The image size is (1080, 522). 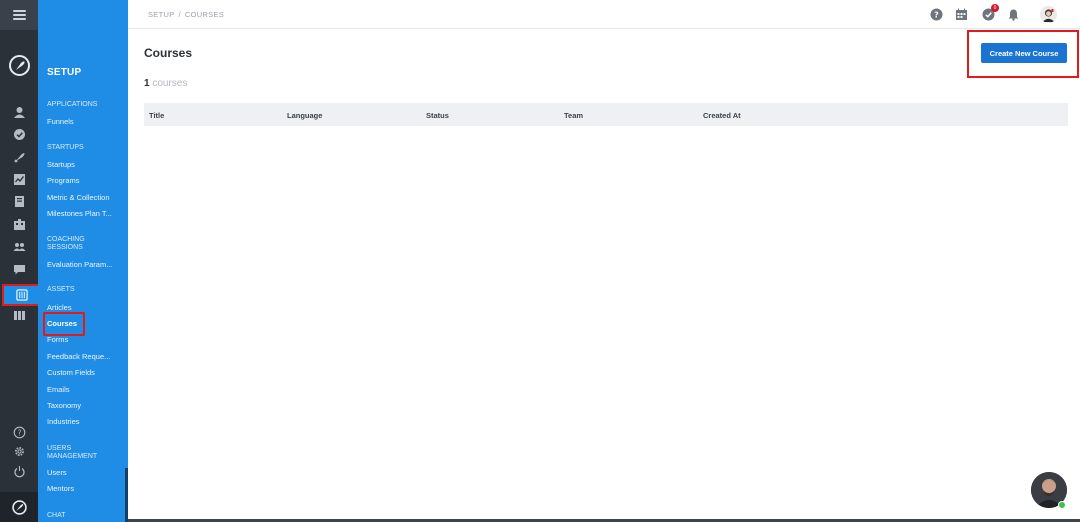 What do you see at coordinates (573, 115) in the screenshot?
I see `column-team: Team` at bounding box center [573, 115].